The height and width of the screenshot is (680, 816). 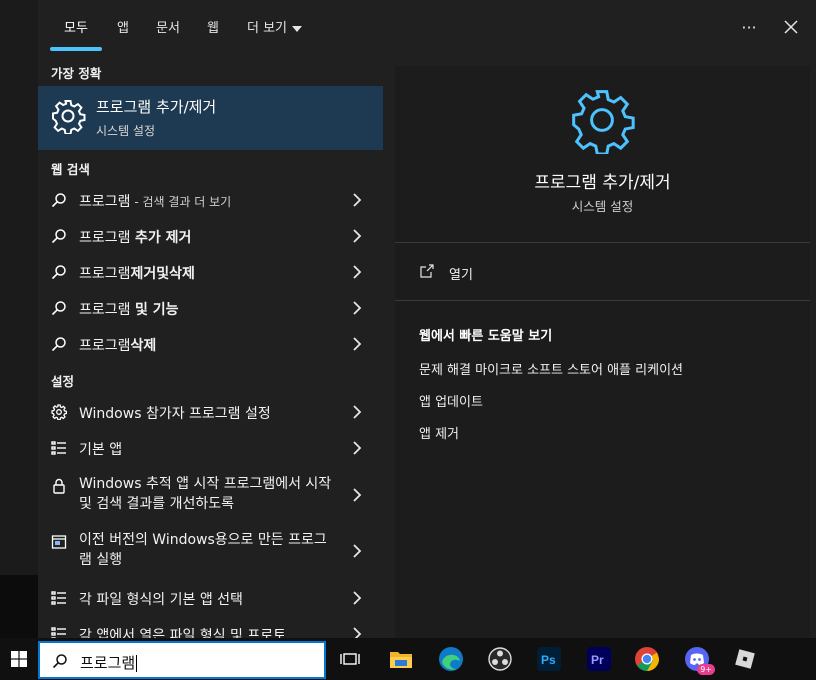 What do you see at coordinates (749, 27) in the screenshot?
I see `more-options-button: ···` at bounding box center [749, 27].